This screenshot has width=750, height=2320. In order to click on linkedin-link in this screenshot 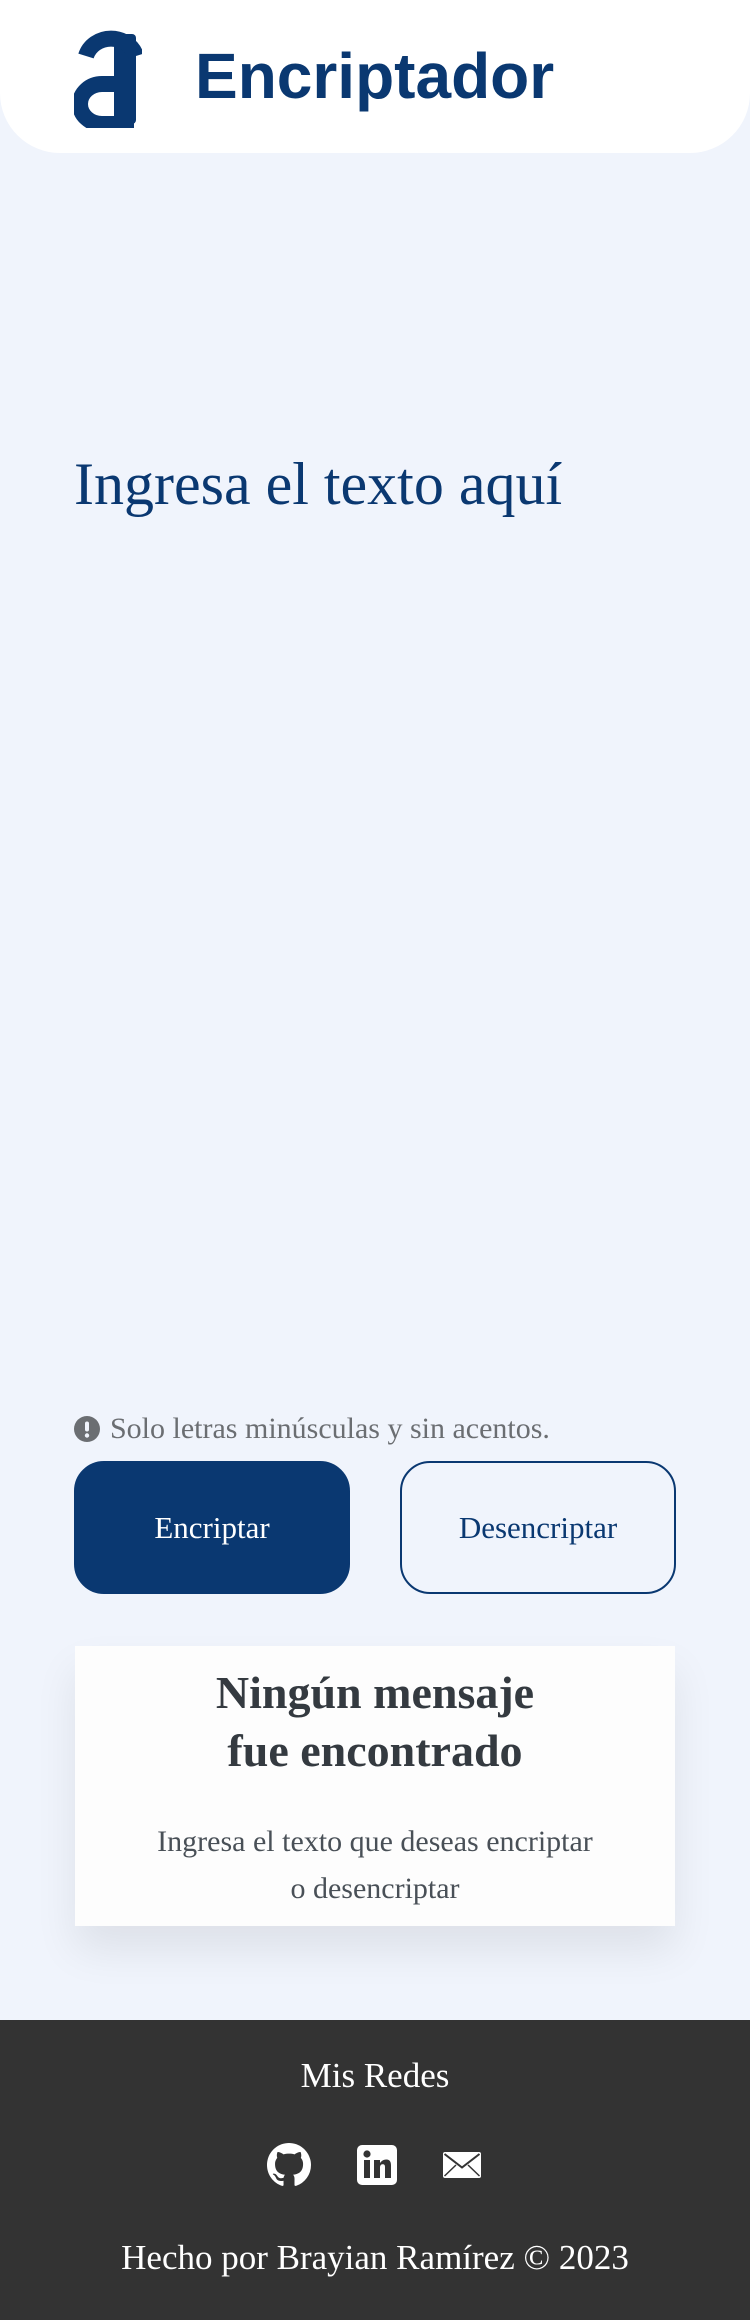, I will do `click(377, 2165)`.